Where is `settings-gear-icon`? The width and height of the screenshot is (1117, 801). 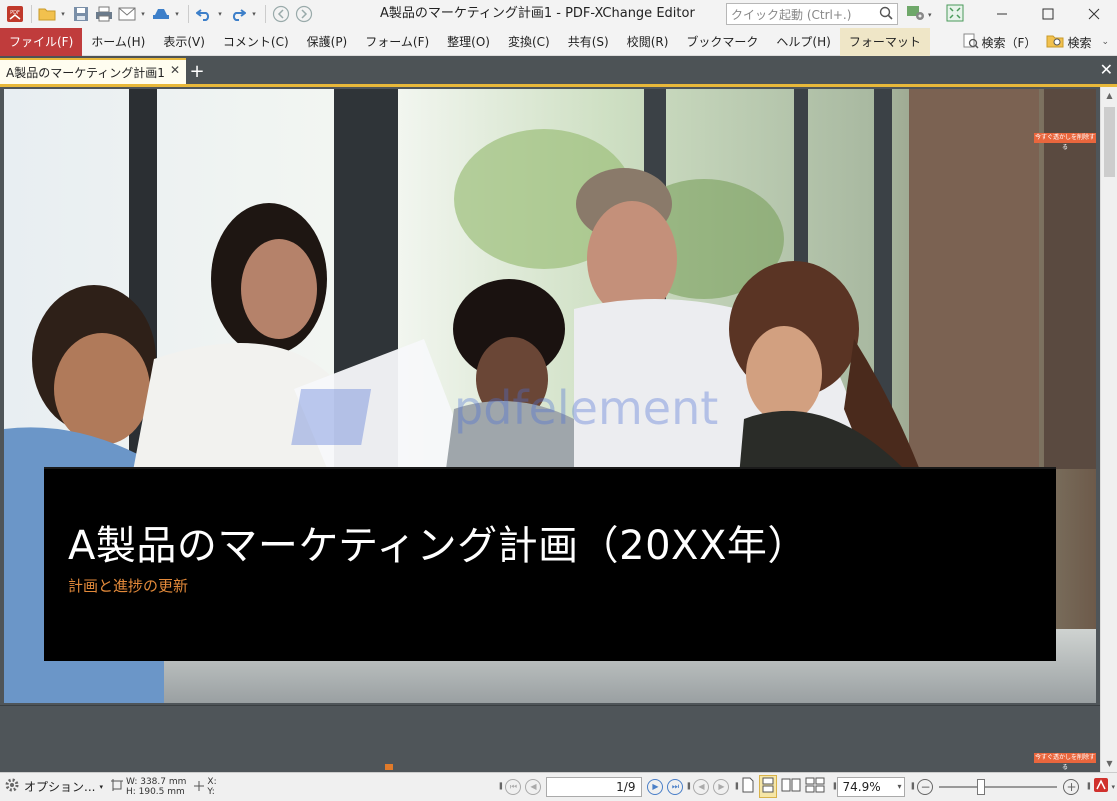 settings-gear-icon is located at coordinates (916, 14).